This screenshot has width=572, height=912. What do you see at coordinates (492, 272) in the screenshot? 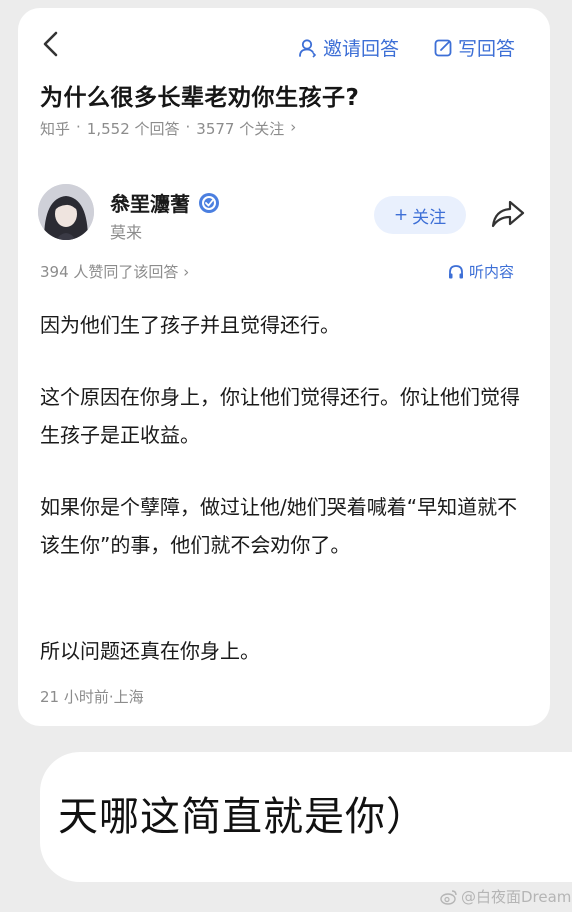
I see `listen-label: 听内容` at bounding box center [492, 272].